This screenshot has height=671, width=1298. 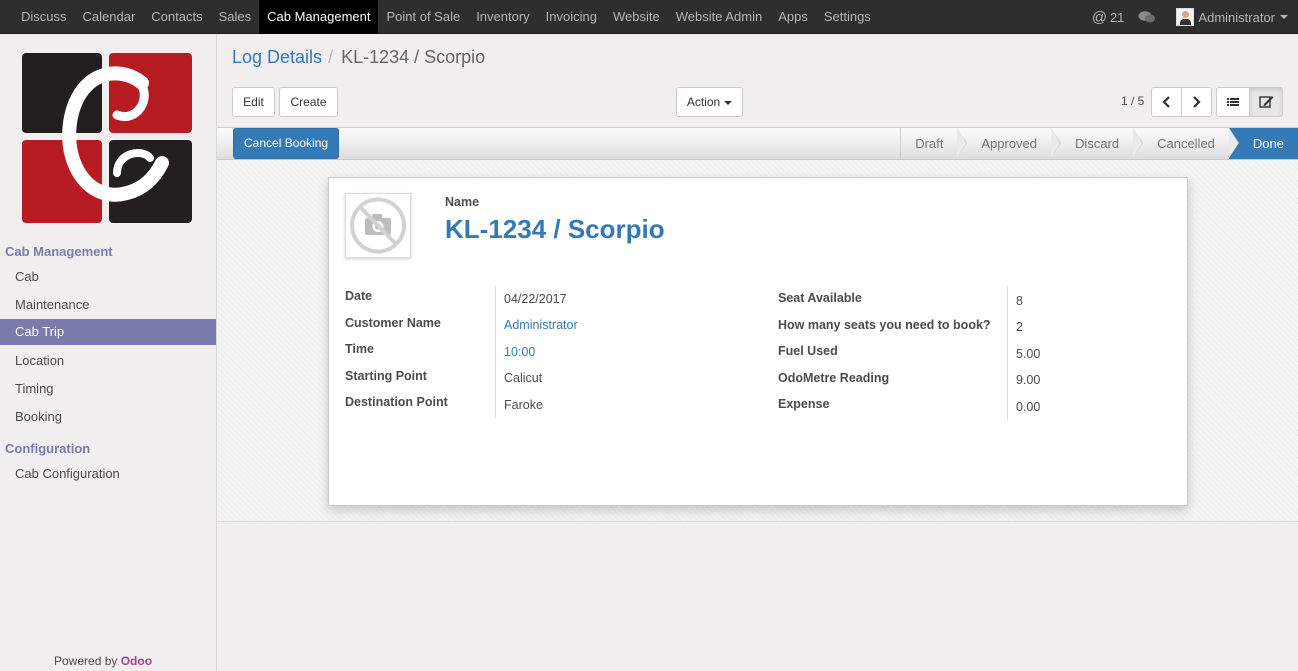 What do you see at coordinates (834, 378) in the screenshot?
I see `label-odometre-reading: OdoMetre Reading` at bounding box center [834, 378].